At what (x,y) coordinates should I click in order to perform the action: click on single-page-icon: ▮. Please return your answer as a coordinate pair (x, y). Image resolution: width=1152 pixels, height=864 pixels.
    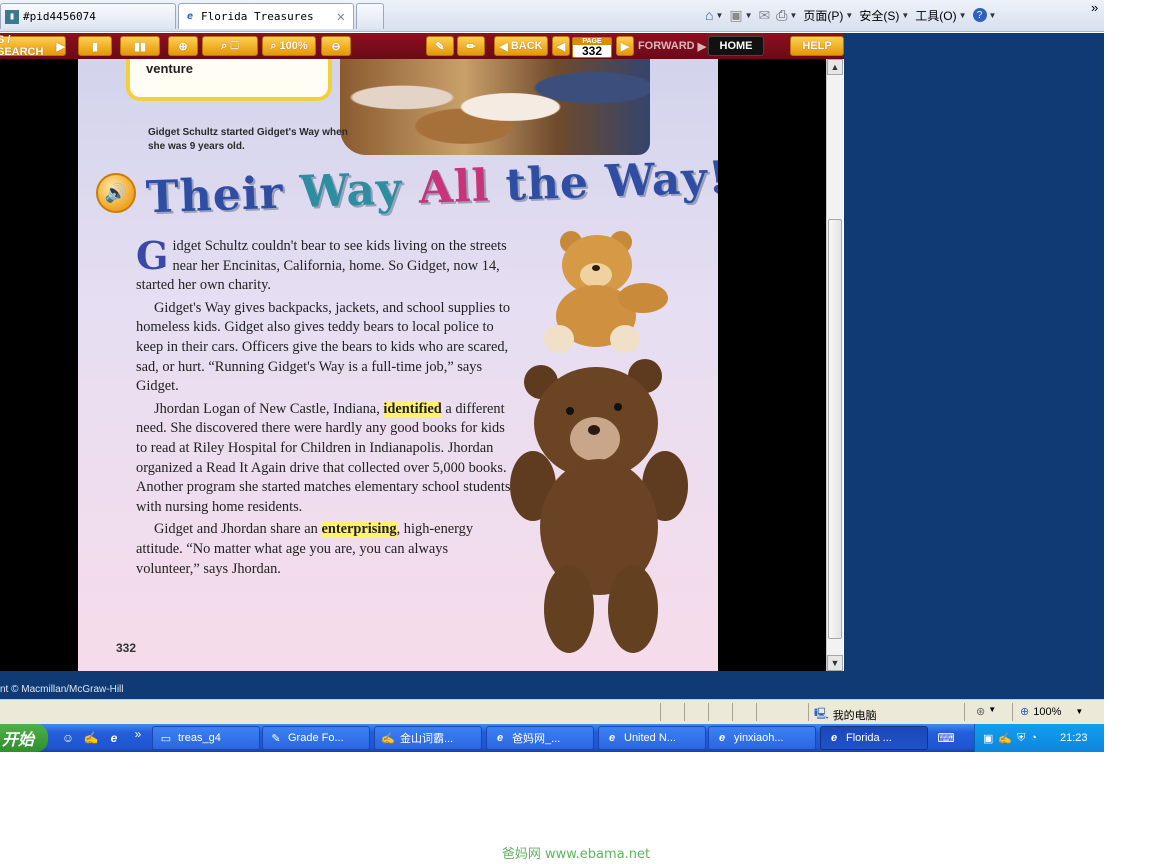
    Looking at the image, I should click on (95, 46).